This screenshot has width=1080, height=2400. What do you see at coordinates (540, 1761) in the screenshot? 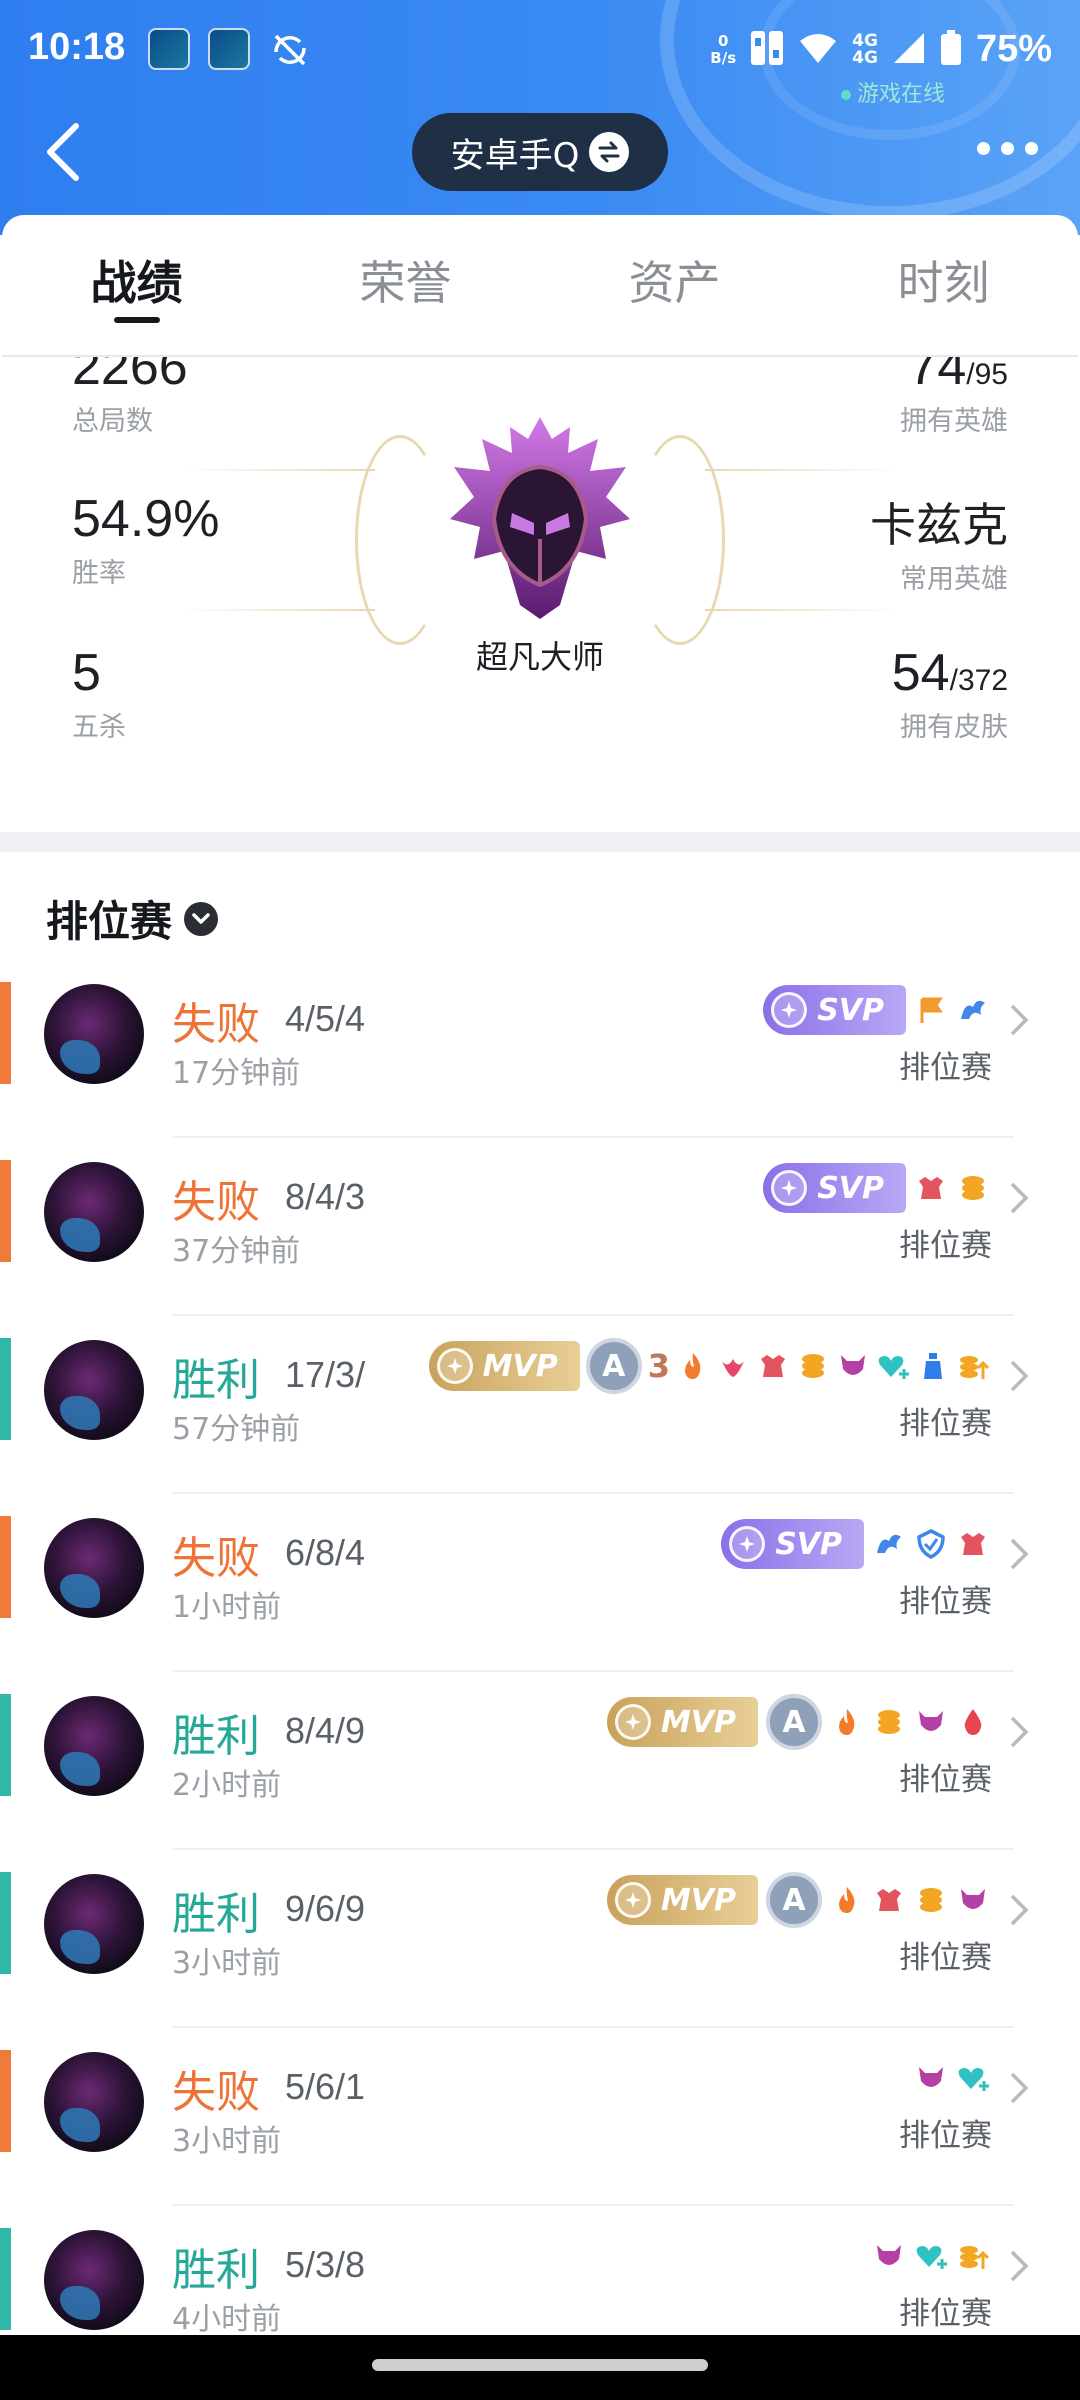
I see `match-row: 胜利 8/4/9 2小时前 MVP A 排位赛` at bounding box center [540, 1761].